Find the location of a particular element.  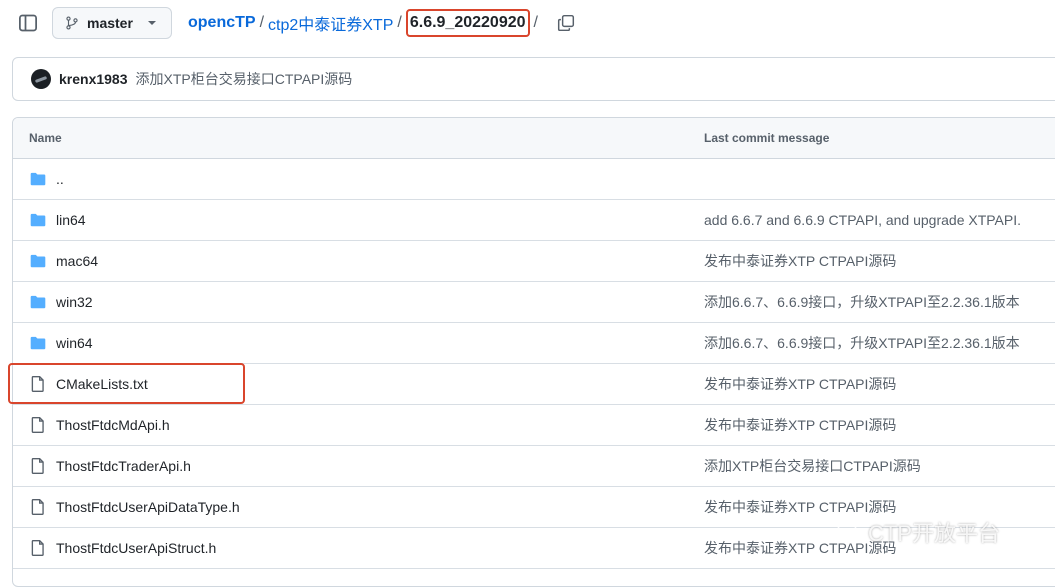

row-name-link: ThostFtdcTraderApi.h is located at coordinates (123, 466).